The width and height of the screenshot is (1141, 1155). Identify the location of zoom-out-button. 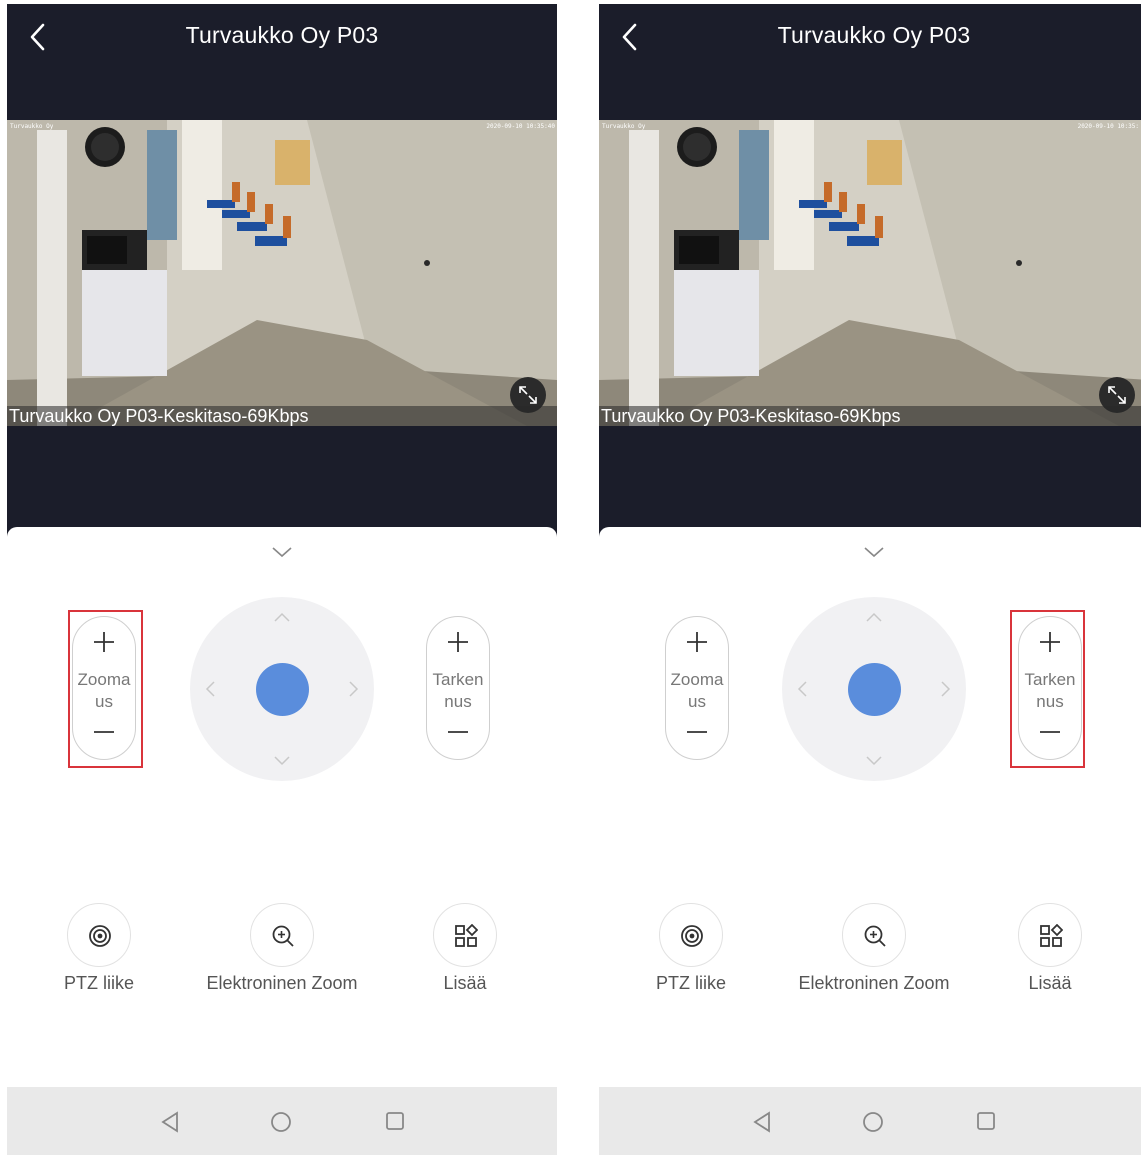
(697, 734).